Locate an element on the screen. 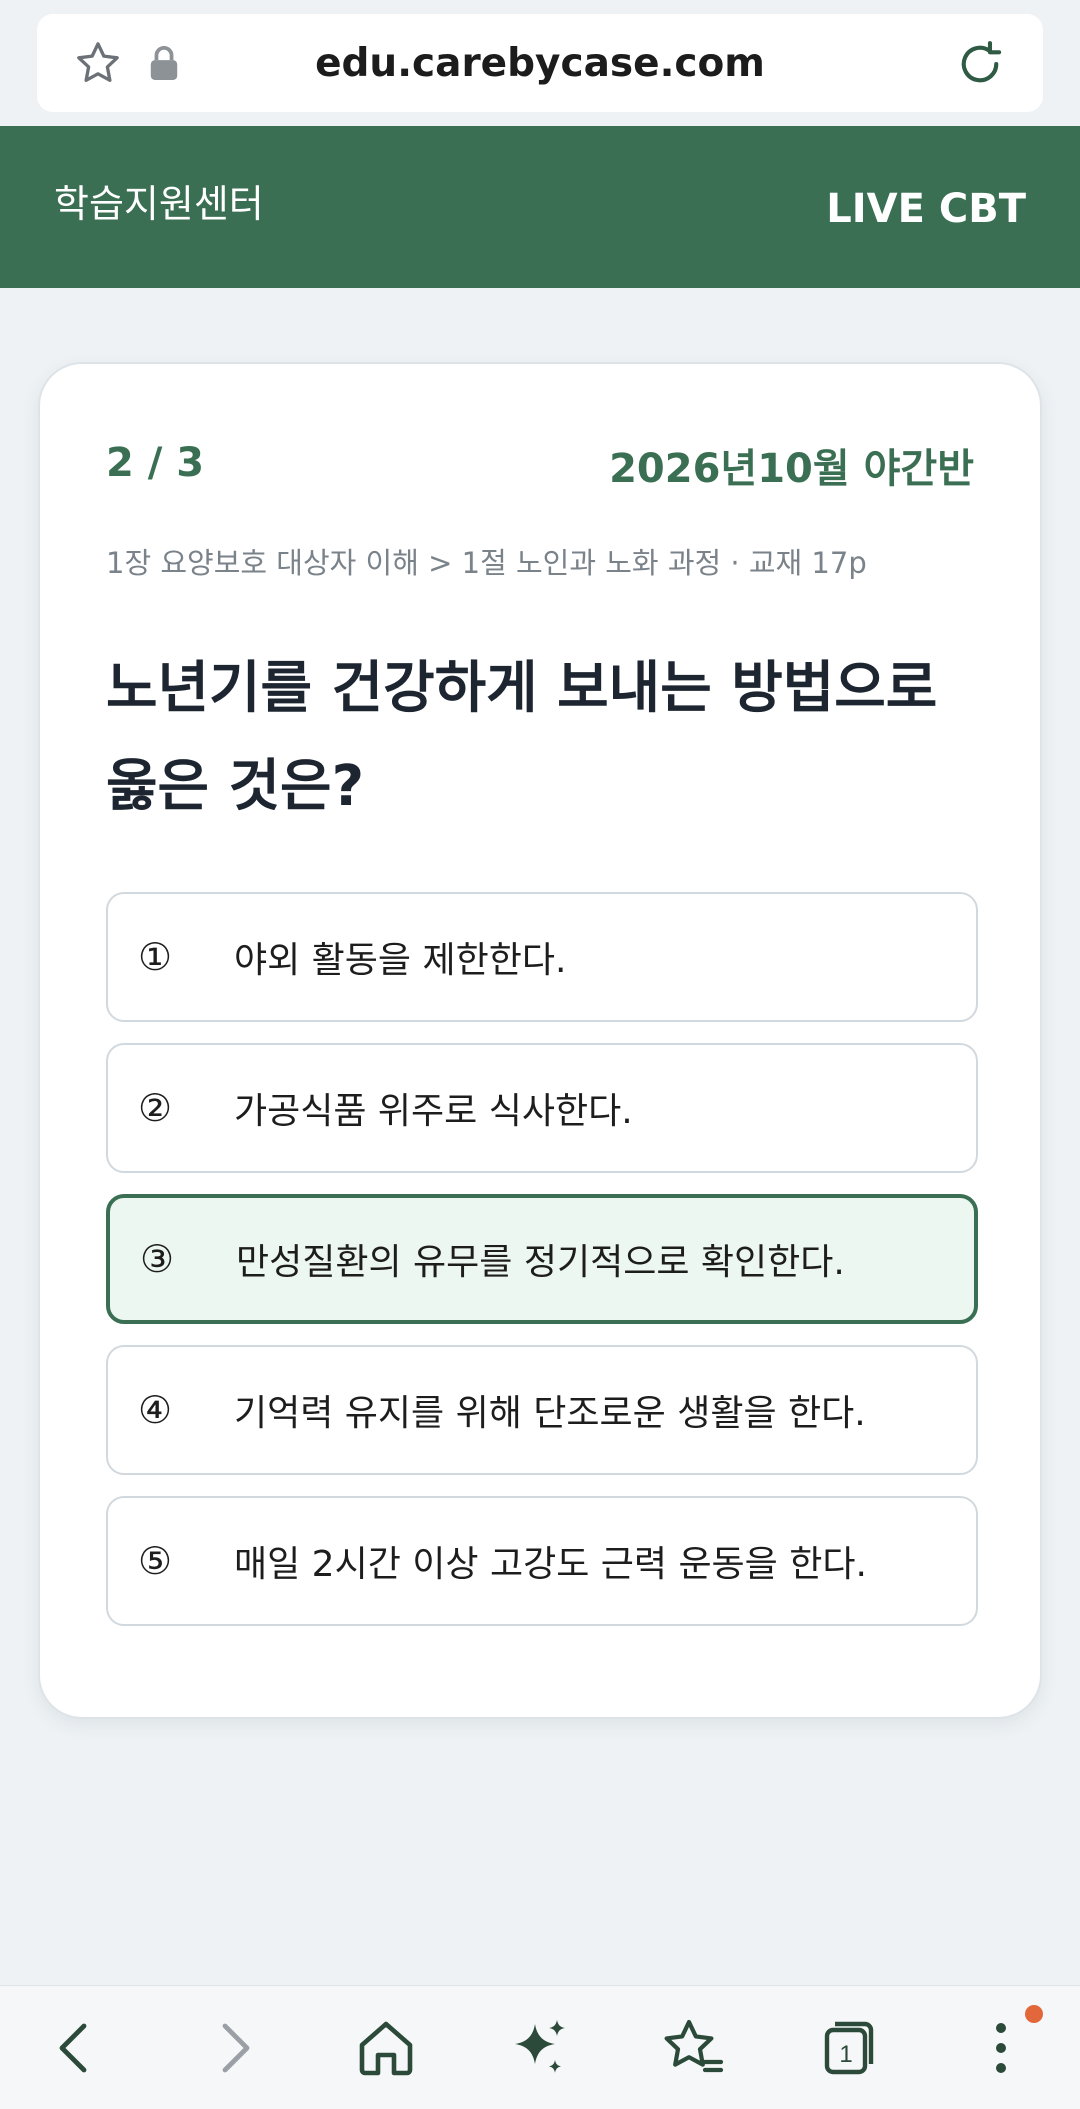 The width and height of the screenshot is (1080, 2109). mode-label: LIVE CBT is located at coordinates (926, 209).